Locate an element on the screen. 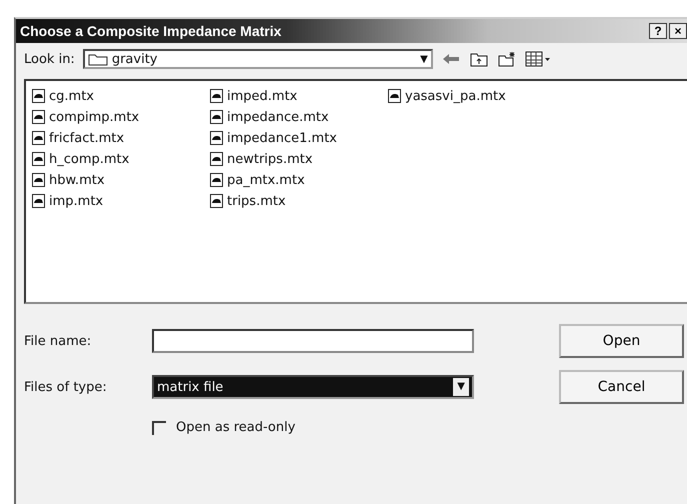  new-folder-icon is located at coordinates (506, 59).